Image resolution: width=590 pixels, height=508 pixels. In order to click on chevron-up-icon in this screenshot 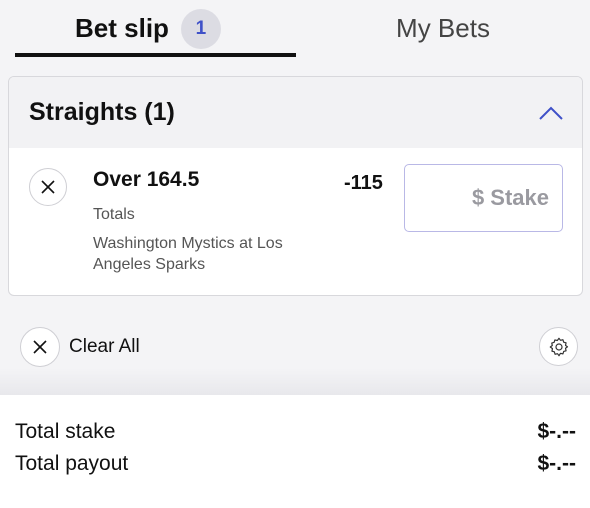, I will do `click(551, 113)`.